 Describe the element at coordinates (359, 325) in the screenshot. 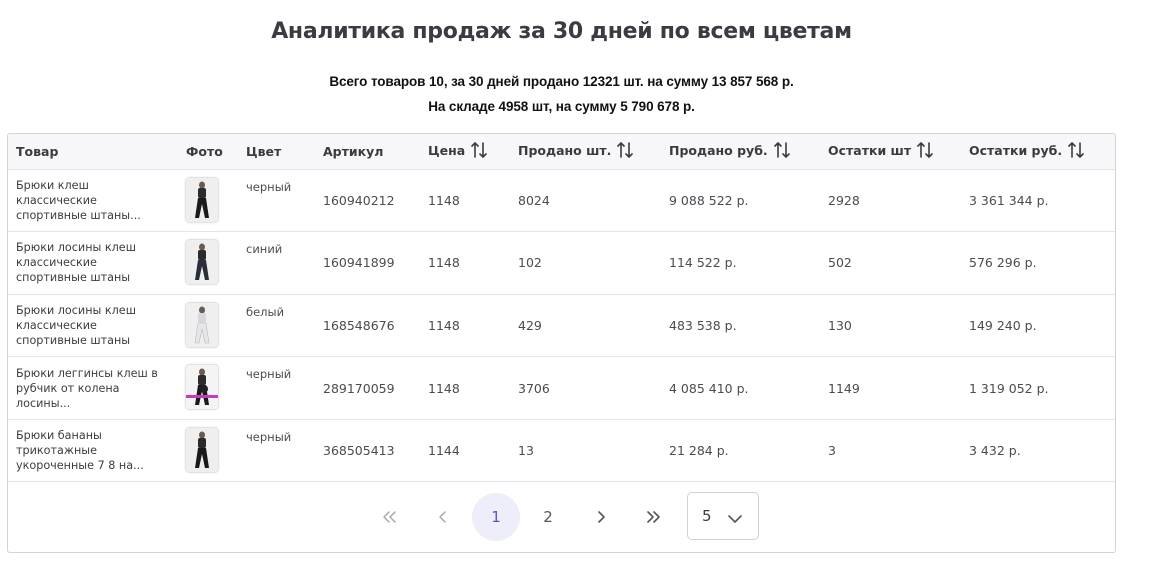

I see `product-article: 168548676` at that location.